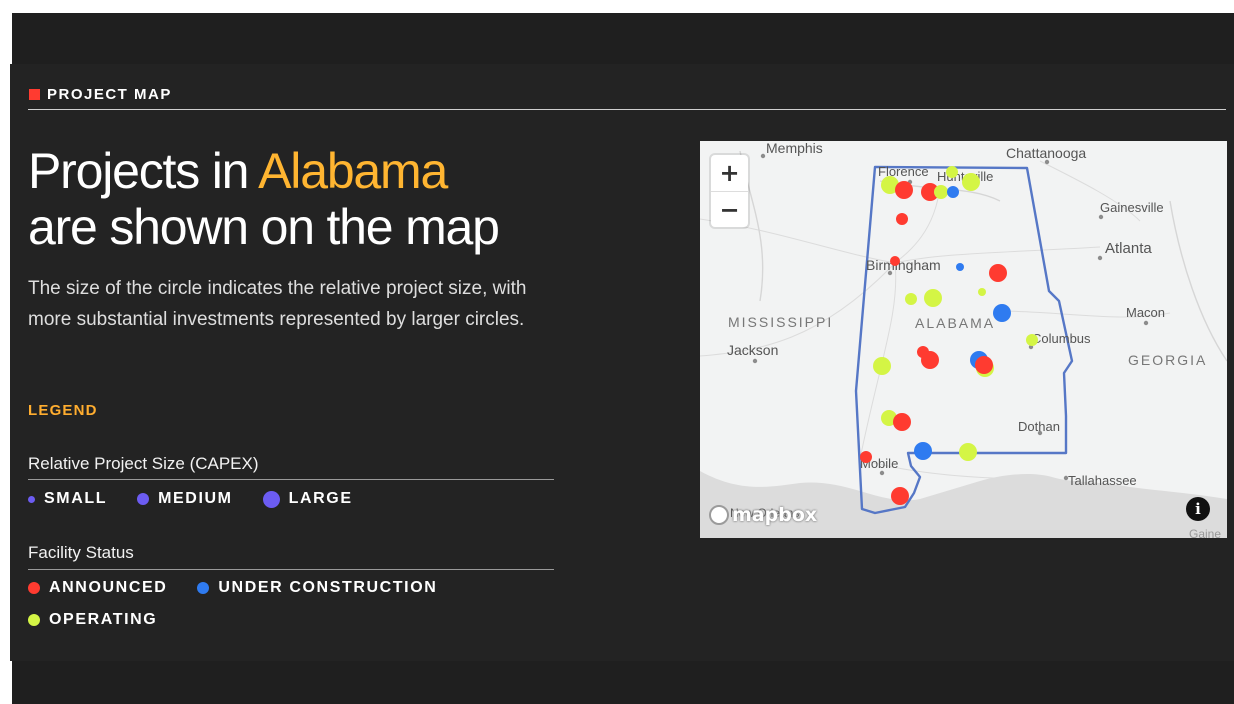 The width and height of the screenshot is (1234, 704). Describe the element at coordinates (320, 498) in the screenshot. I see `legend-item-label: LARGE` at that location.